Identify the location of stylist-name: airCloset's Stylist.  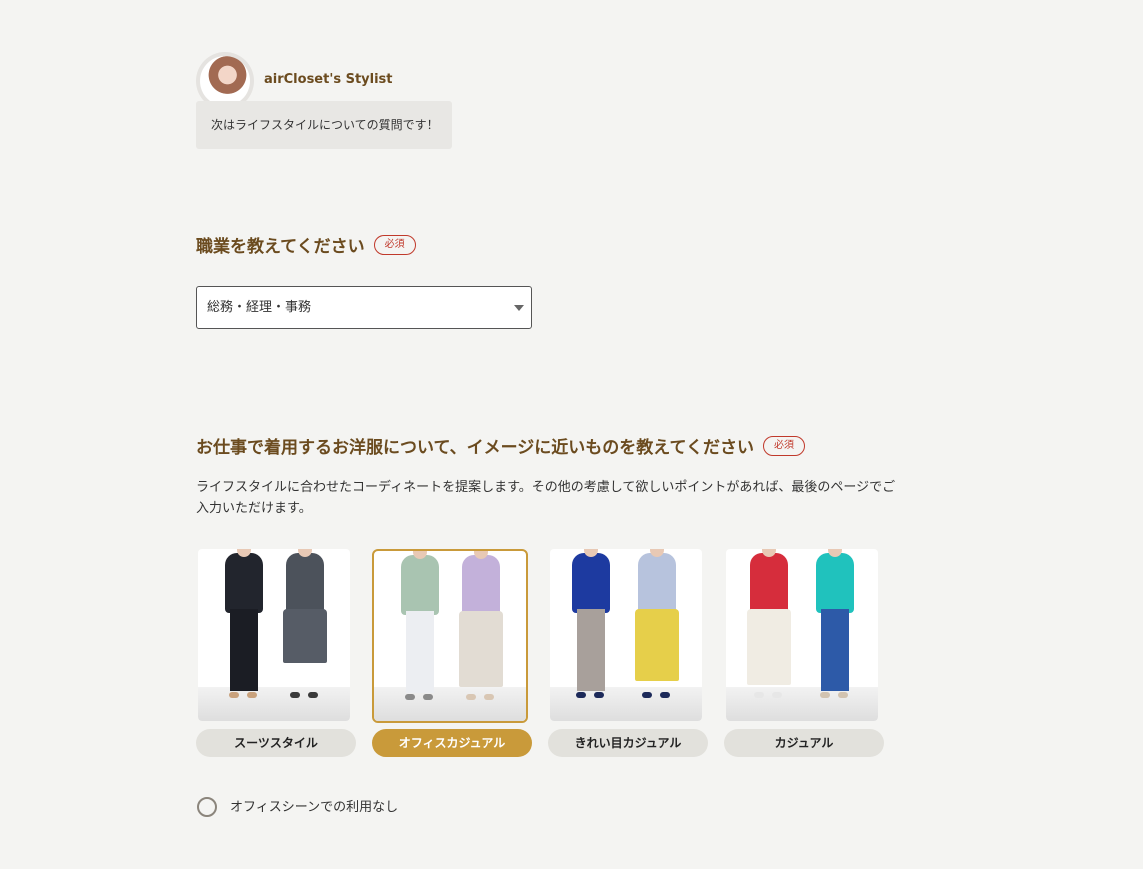
(328, 79).